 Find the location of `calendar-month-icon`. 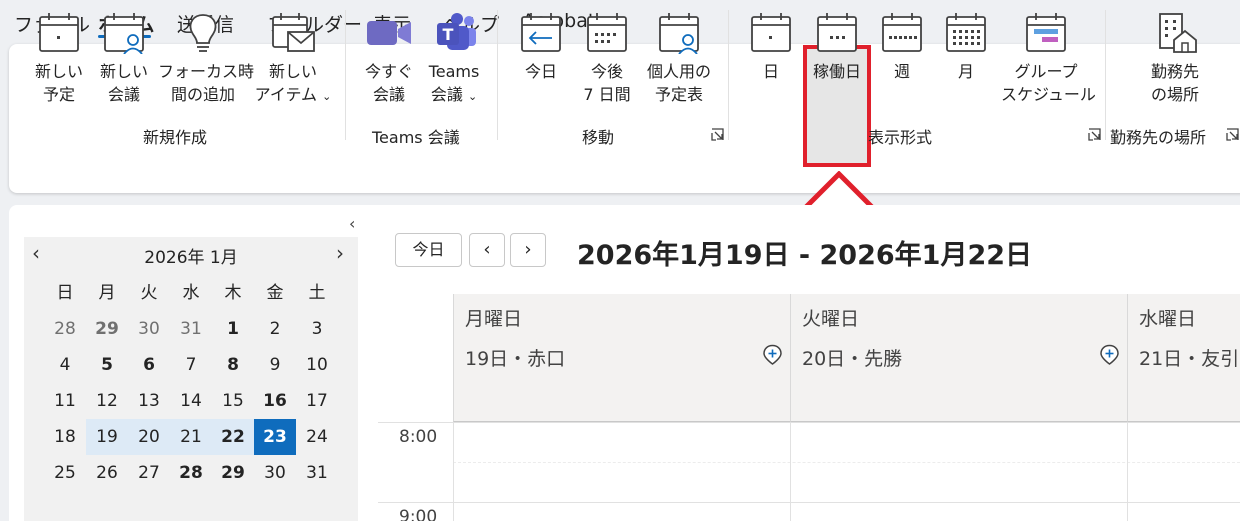

calendar-month-icon is located at coordinates (966, 32).